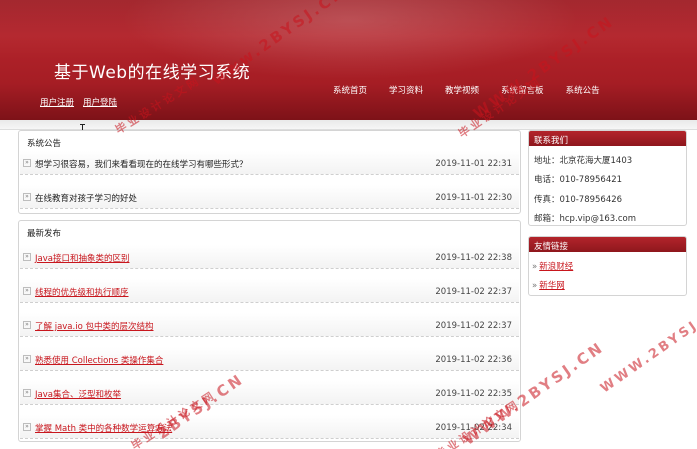  What do you see at coordinates (94, 326) in the screenshot?
I see `item-title: 了解 java.io 包中类的层次结构` at bounding box center [94, 326].